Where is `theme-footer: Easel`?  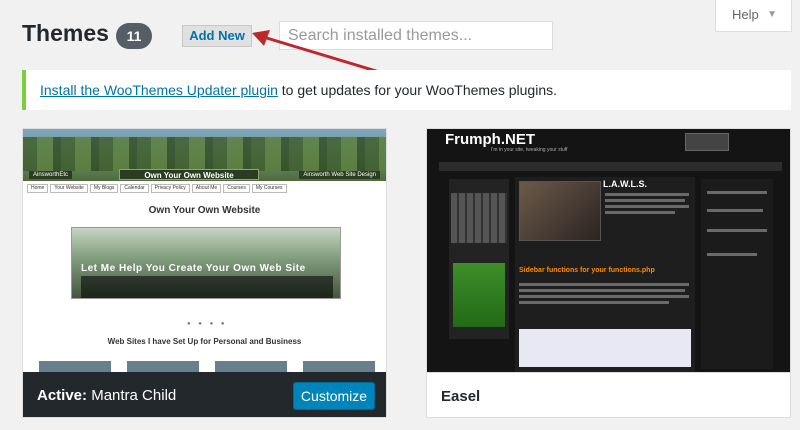 theme-footer: Easel is located at coordinates (608, 394).